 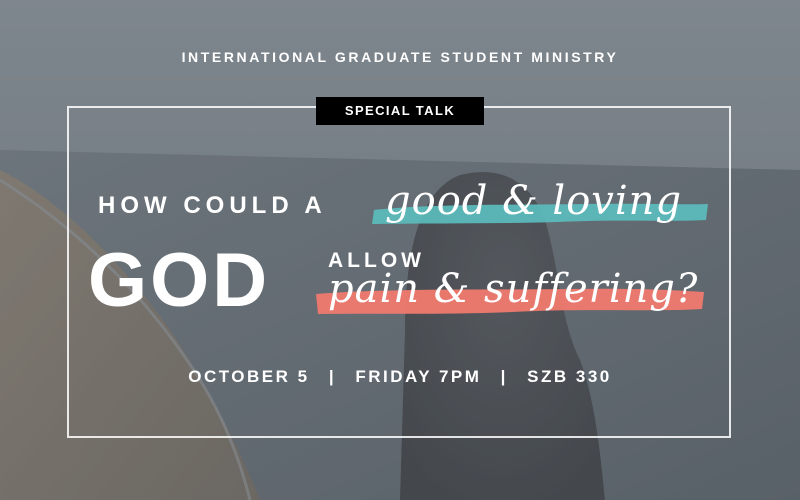 What do you see at coordinates (249, 376) in the screenshot?
I see `event-date: OCTOBER 5` at bounding box center [249, 376].